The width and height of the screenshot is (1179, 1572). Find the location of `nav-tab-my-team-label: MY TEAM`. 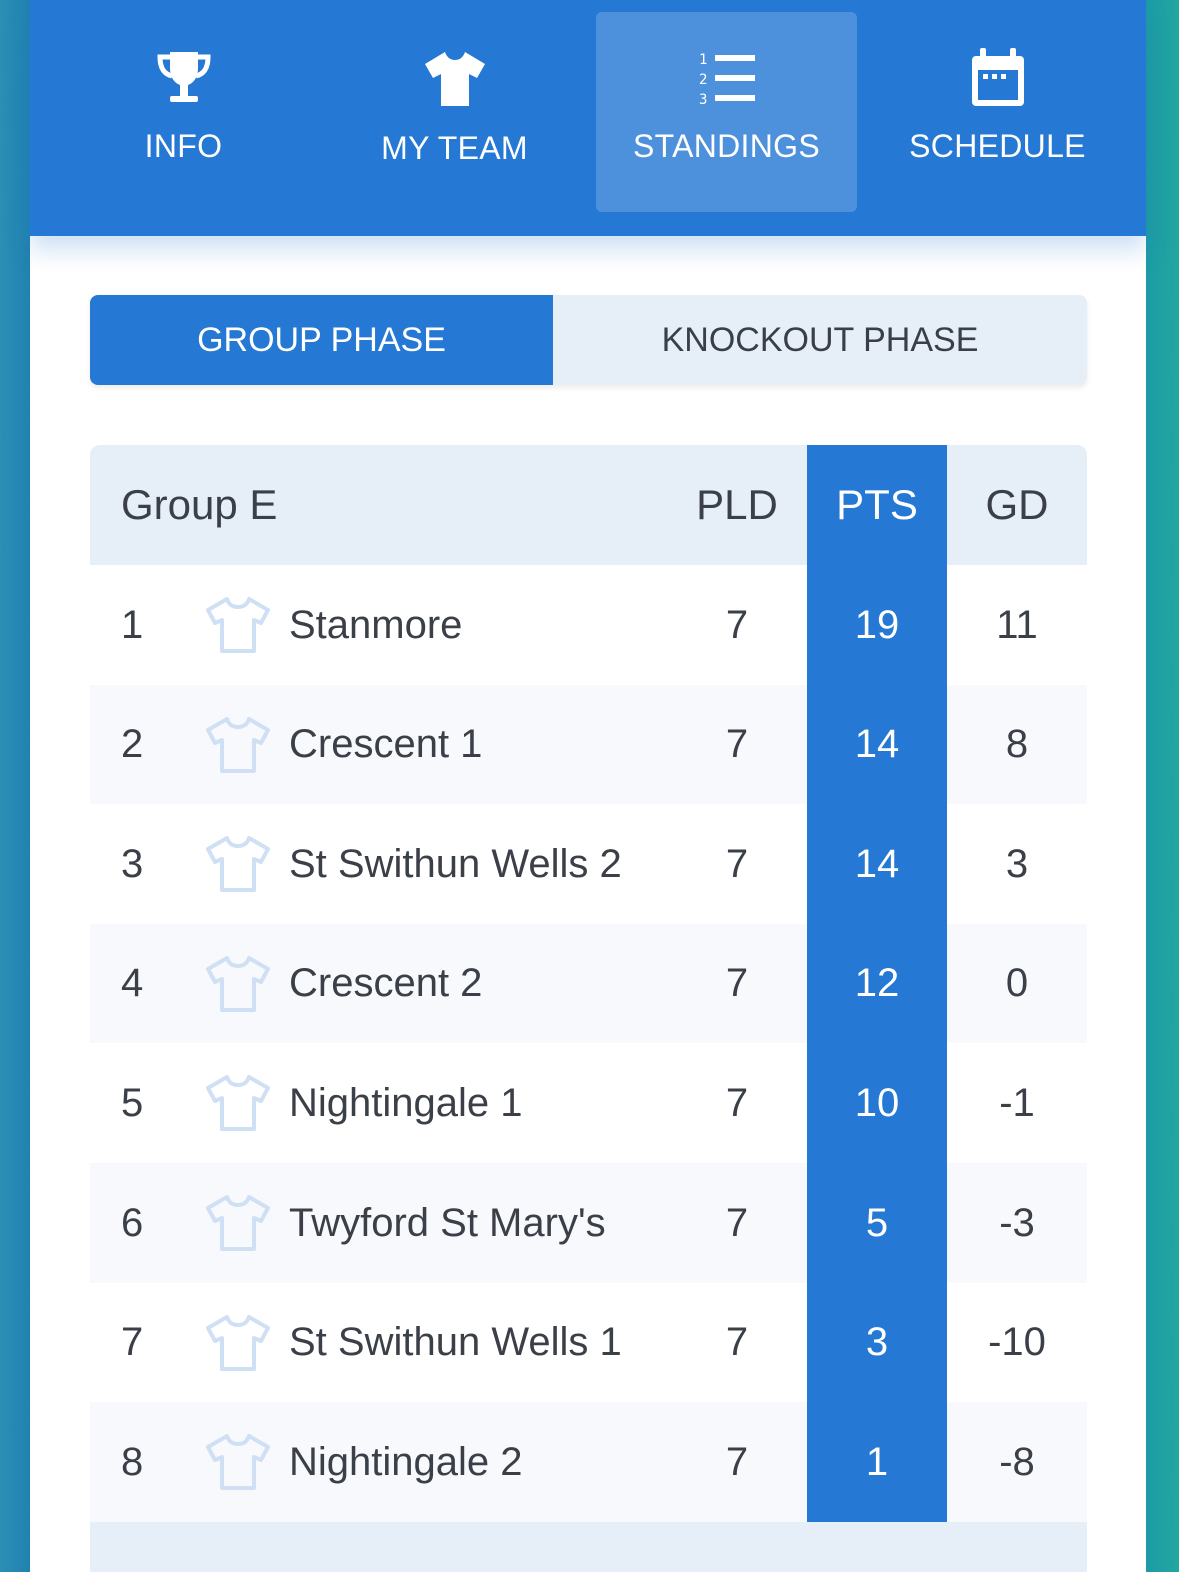

nav-tab-my-team-label: MY TEAM is located at coordinates (454, 148).